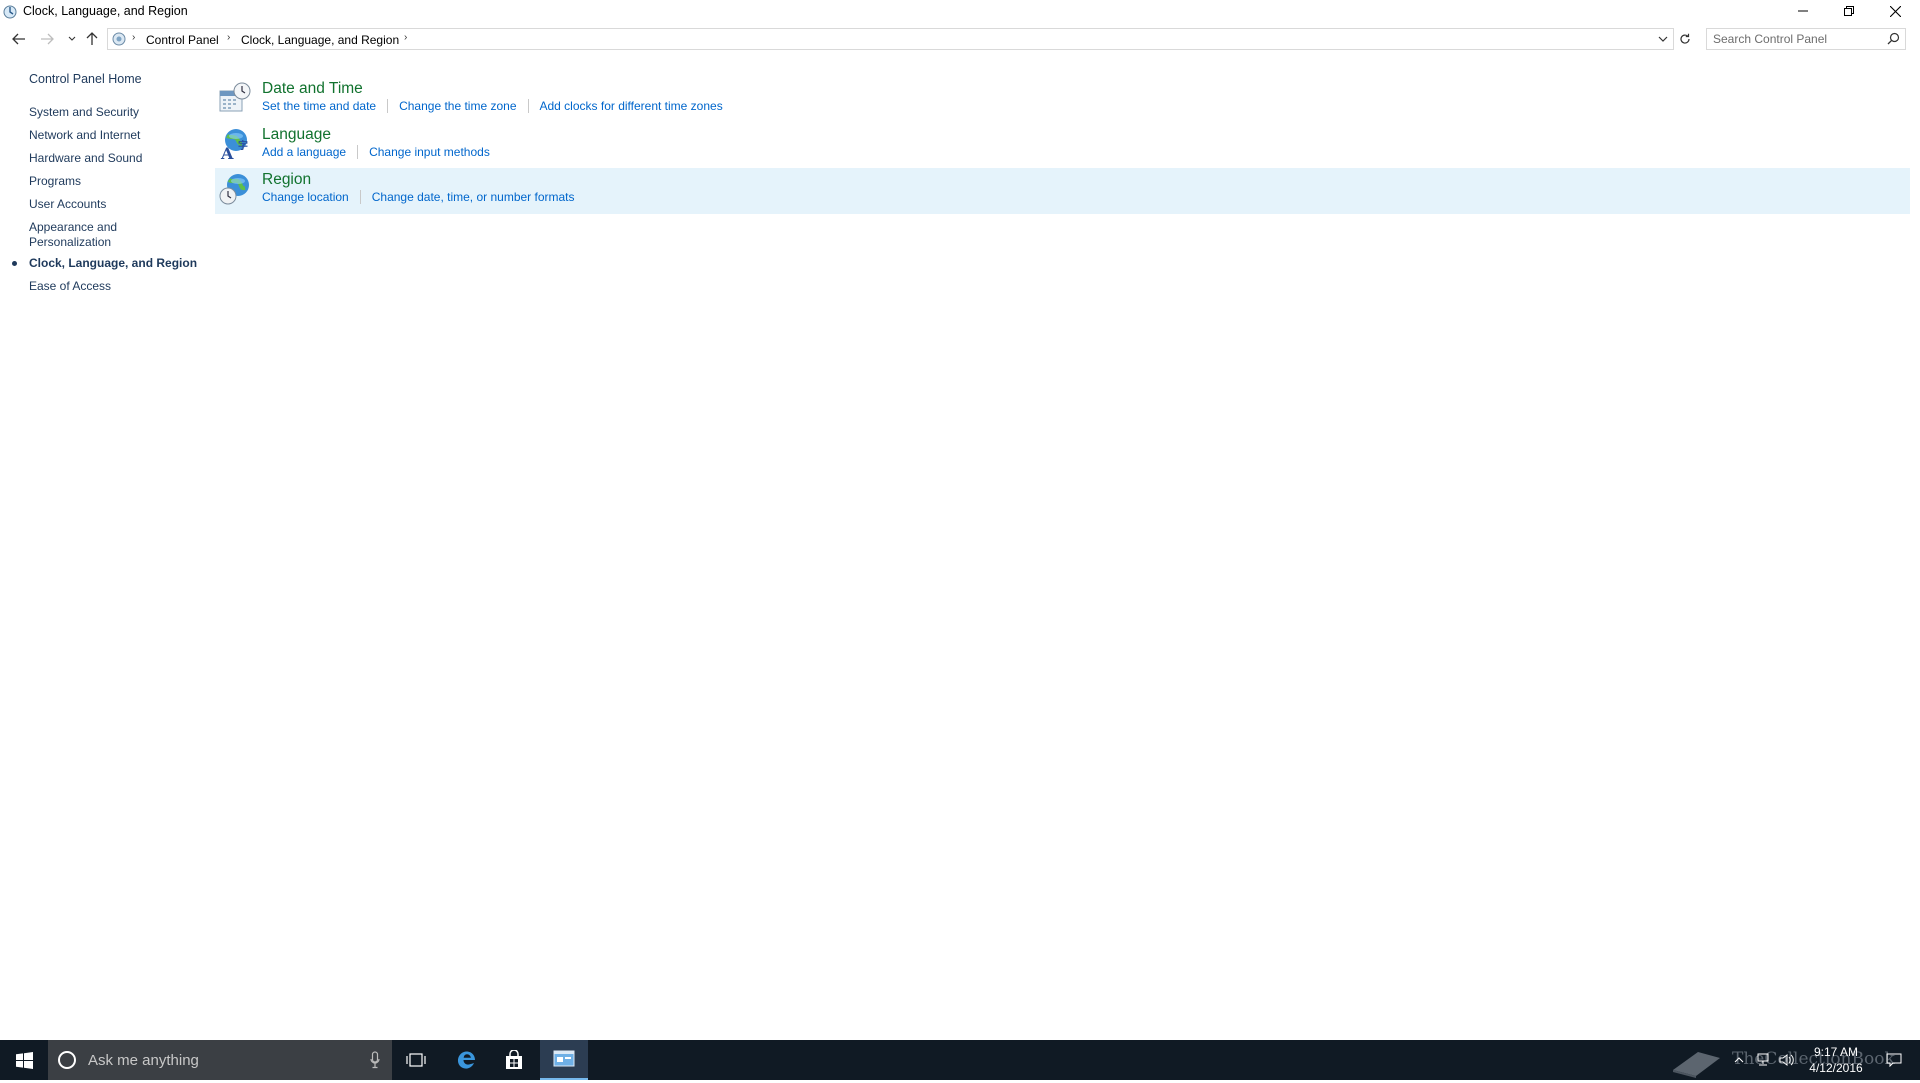  What do you see at coordinates (304, 152) in the screenshot?
I see `add-a-language-link: Add a language` at bounding box center [304, 152].